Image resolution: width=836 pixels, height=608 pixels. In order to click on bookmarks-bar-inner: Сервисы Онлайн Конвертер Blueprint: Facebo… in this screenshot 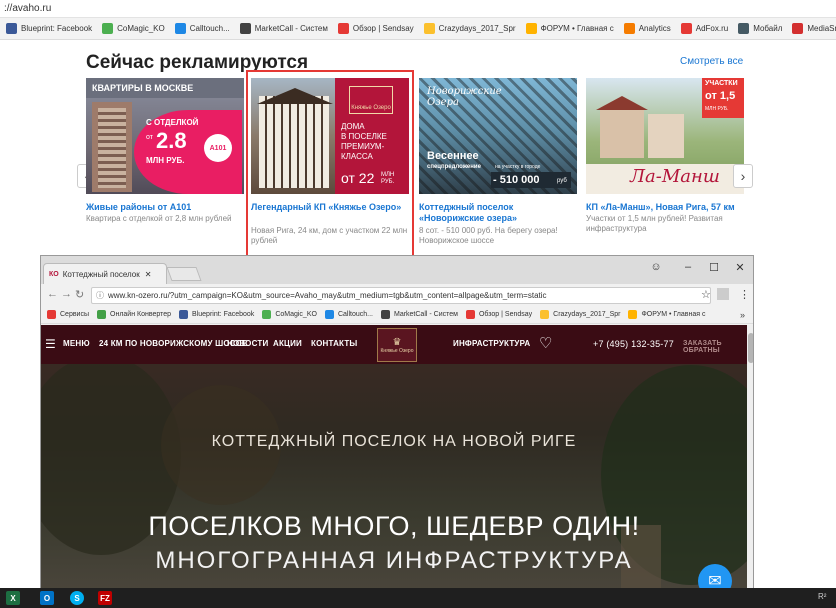, I will do `click(397, 315)`.